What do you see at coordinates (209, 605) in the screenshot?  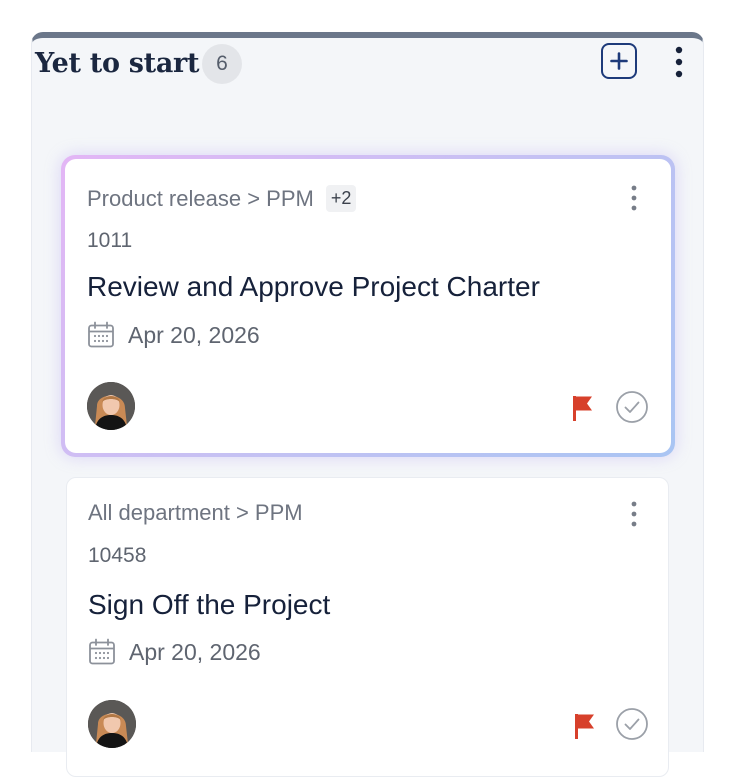 I see `task-title: Sign Off the Project` at bounding box center [209, 605].